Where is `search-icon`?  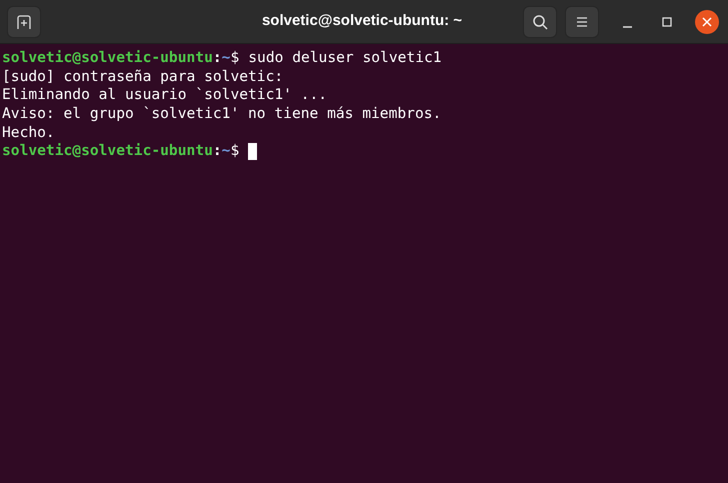
search-icon is located at coordinates (540, 22).